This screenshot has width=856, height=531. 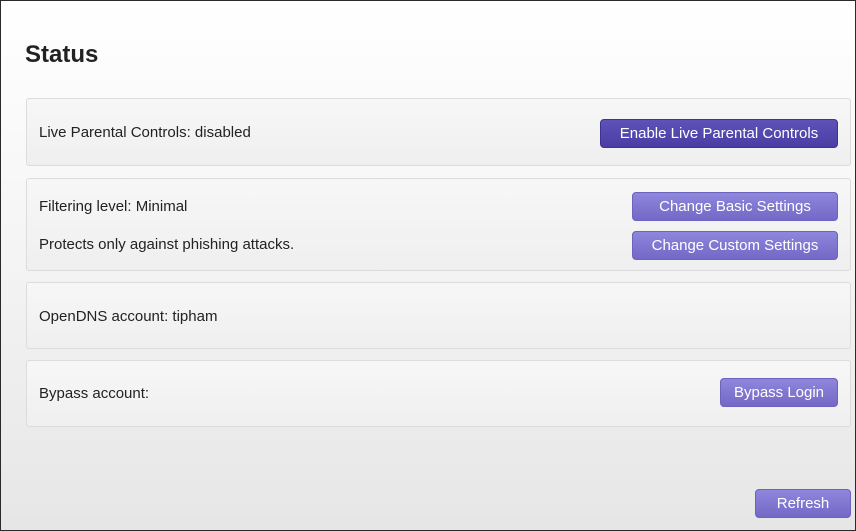 I want to click on filtering-level-label: Filtering level:, so click(x=85, y=206).